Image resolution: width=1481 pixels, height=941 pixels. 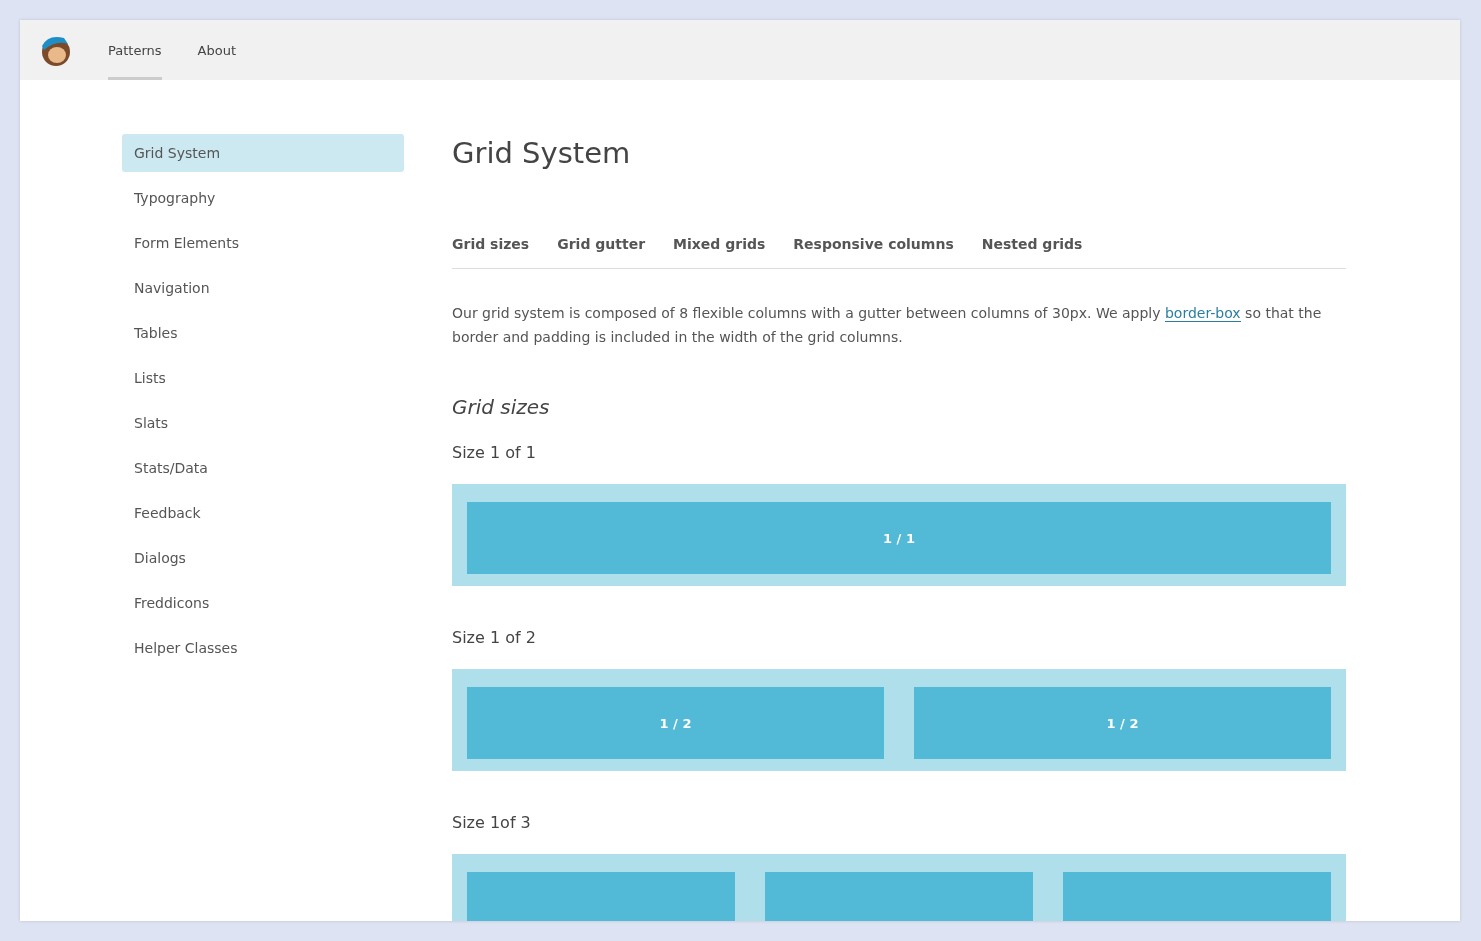 I want to click on sidebar-item: Feedback, so click(x=263, y=513).